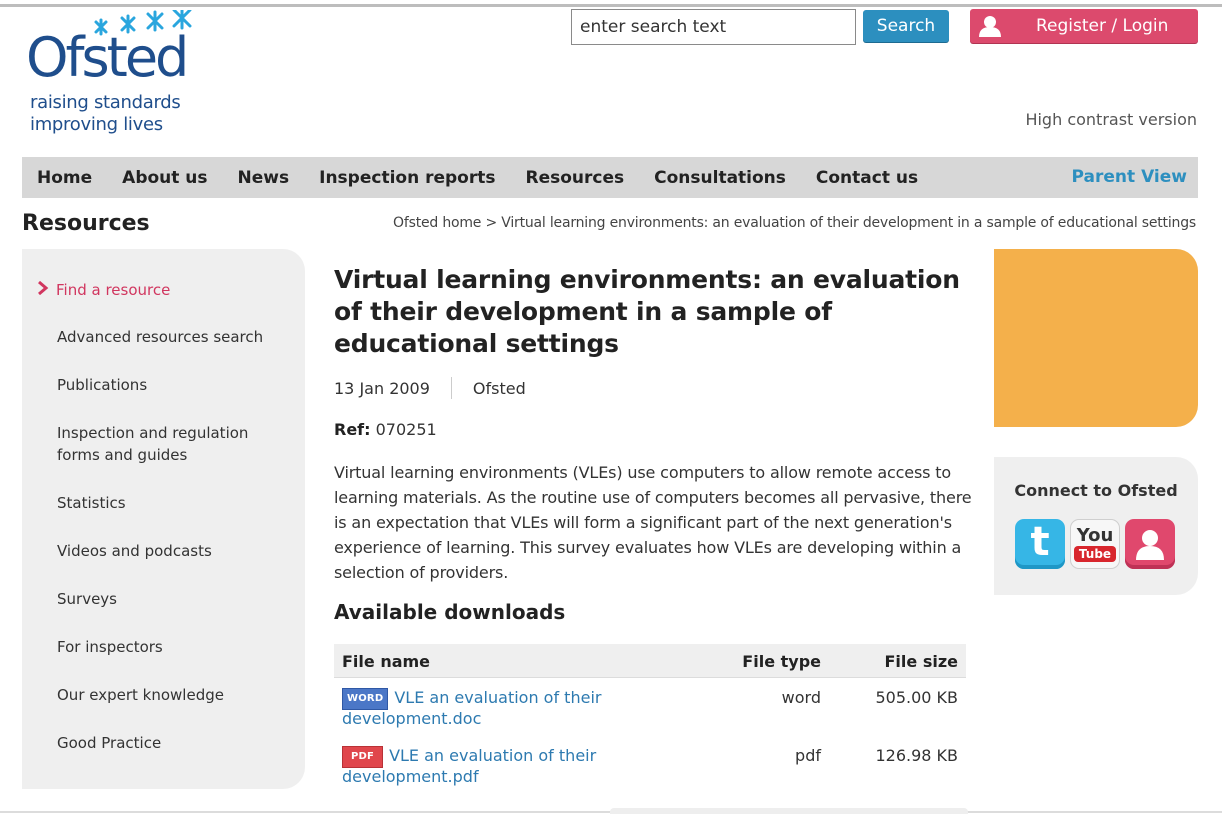  What do you see at coordinates (1096, 490) in the screenshot?
I see `connect-title: Connect to Ofsted` at bounding box center [1096, 490].